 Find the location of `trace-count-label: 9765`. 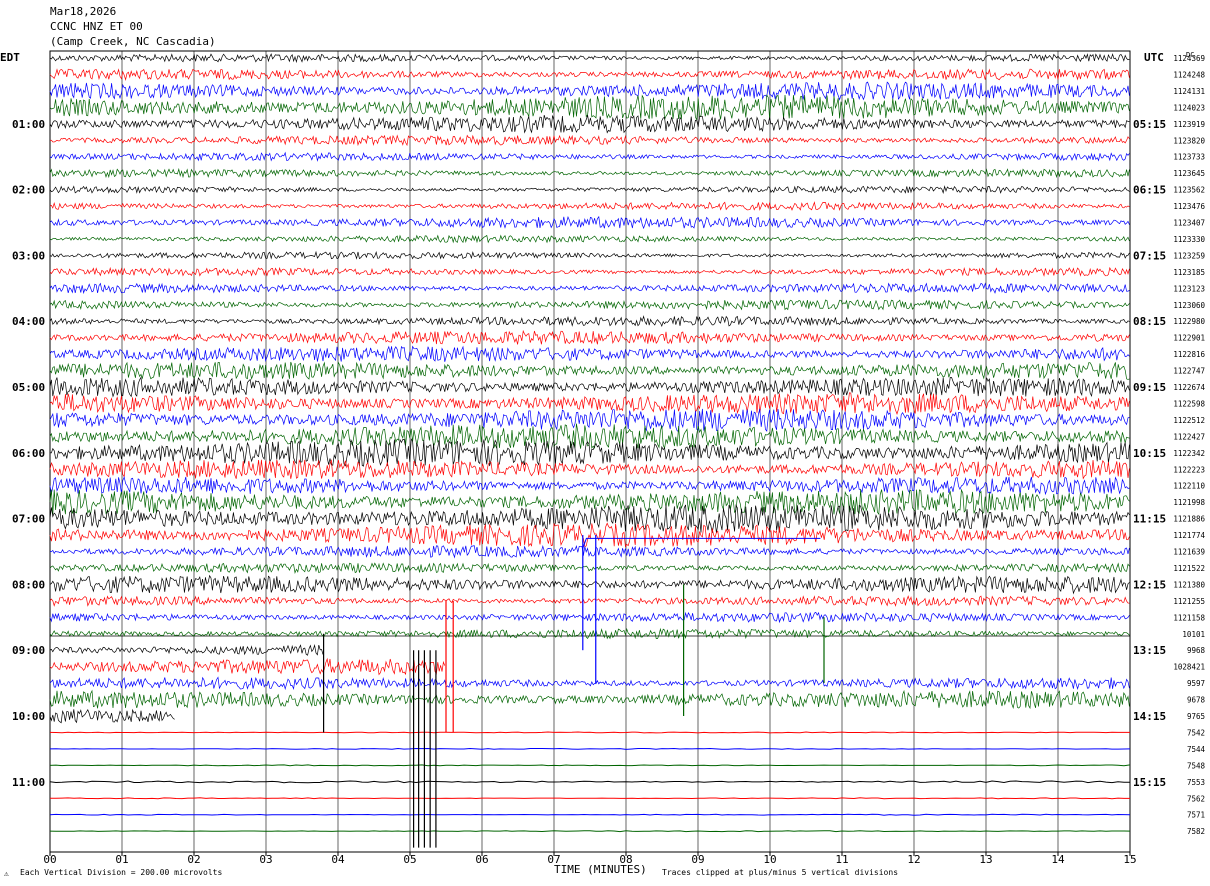

trace-count-label: 9765 is located at coordinates (1196, 716).